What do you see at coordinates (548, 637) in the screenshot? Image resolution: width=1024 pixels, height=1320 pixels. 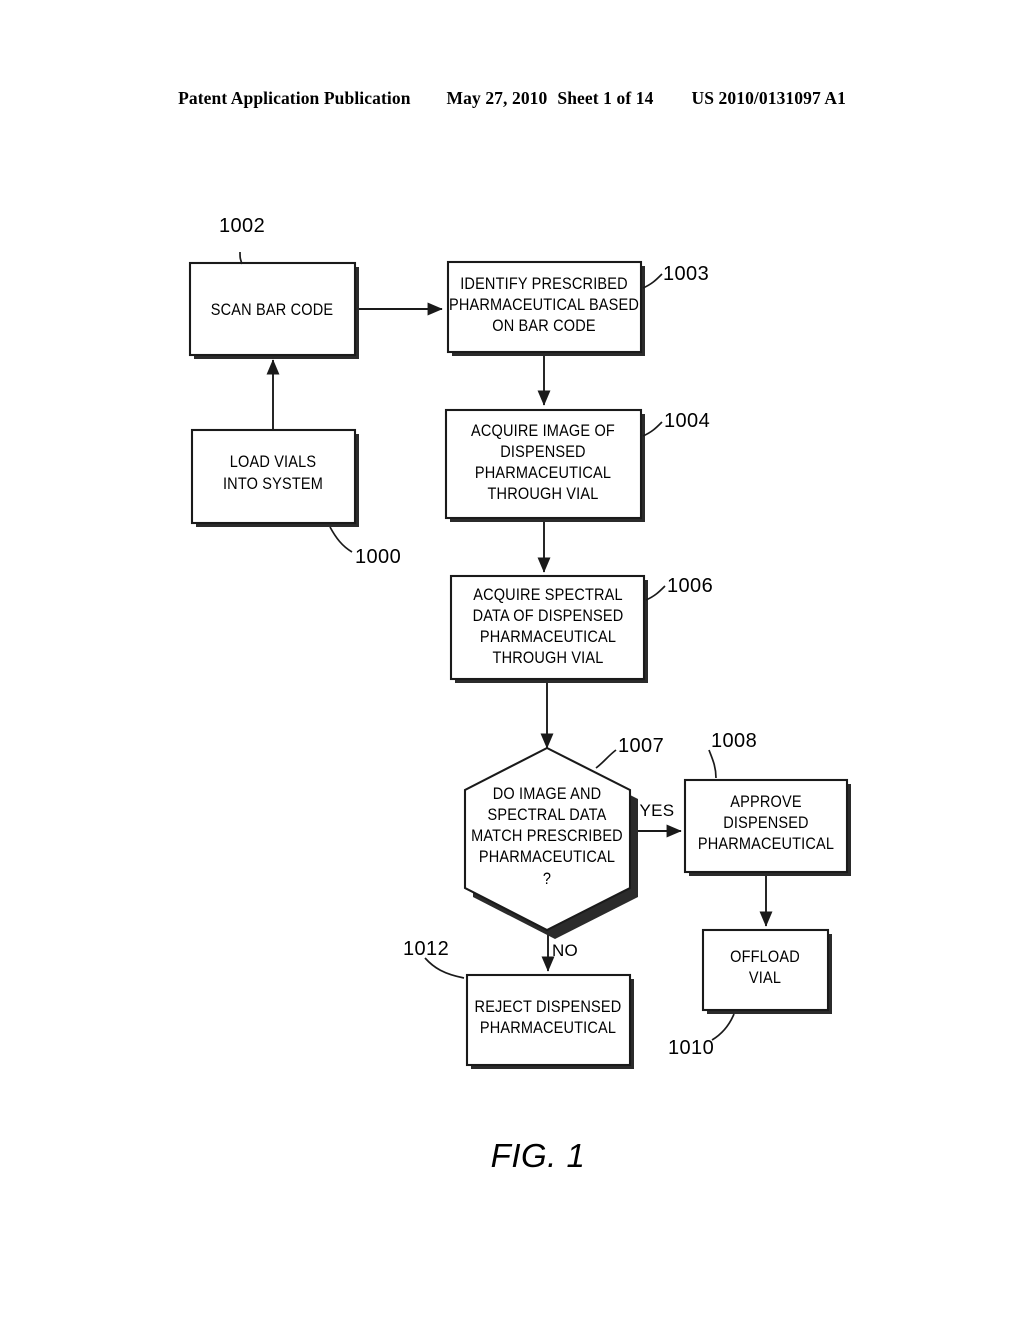 I see `node-acquire-spectral-line-2: PHARMACEUTICAL` at bounding box center [548, 637].